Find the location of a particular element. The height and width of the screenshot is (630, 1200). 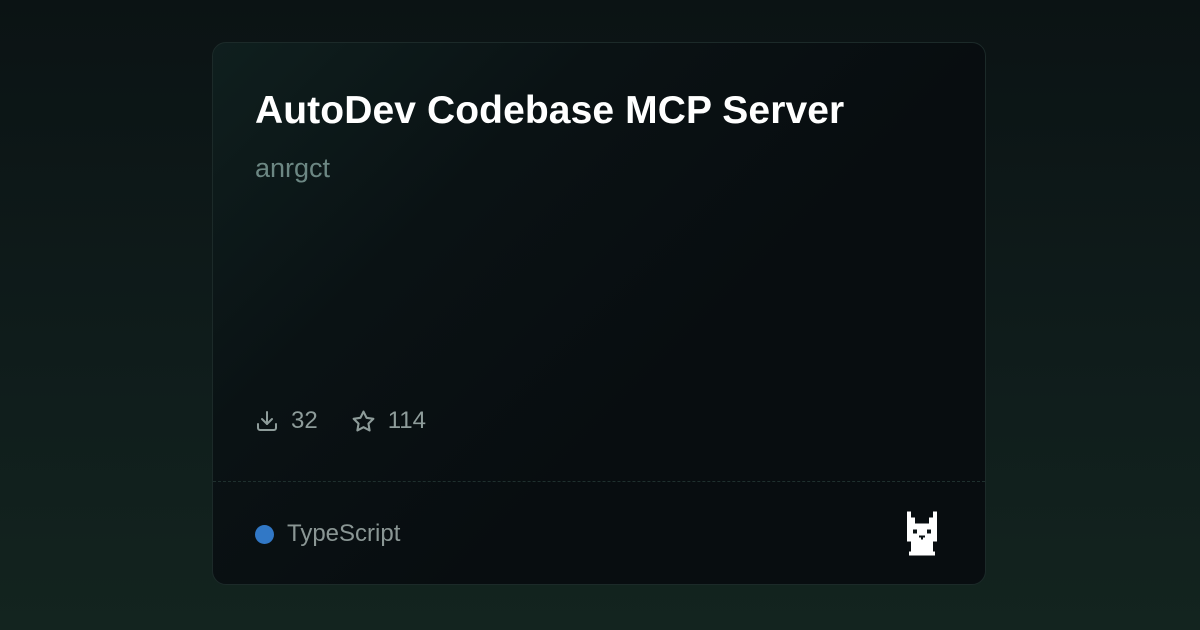

star-icon is located at coordinates (363, 421).